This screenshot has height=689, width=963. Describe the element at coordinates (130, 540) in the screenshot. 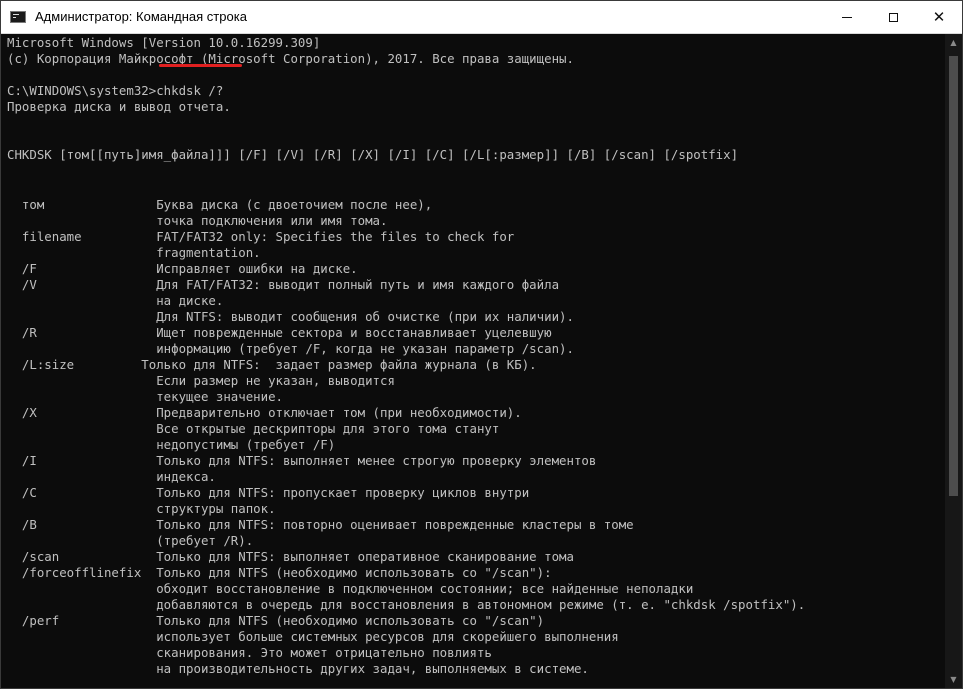

I see `console-line: (требует /R).` at that location.